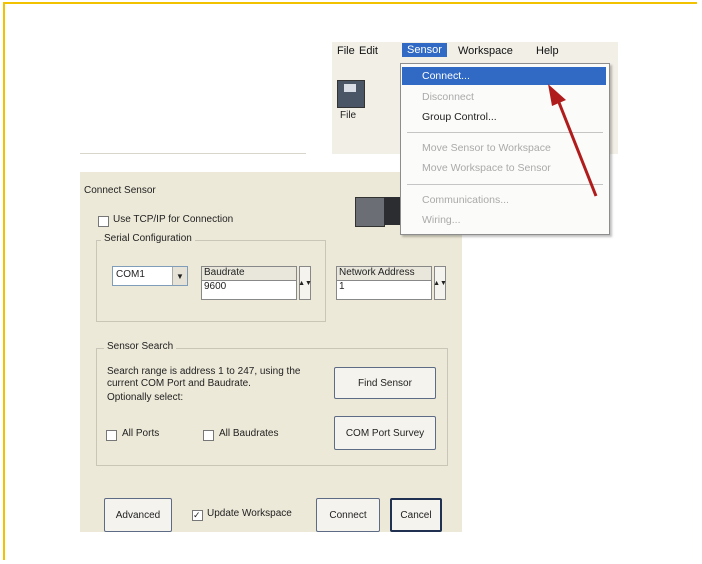  Describe the element at coordinates (557, 95) in the screenshot. I see `arrow-head` at that location.